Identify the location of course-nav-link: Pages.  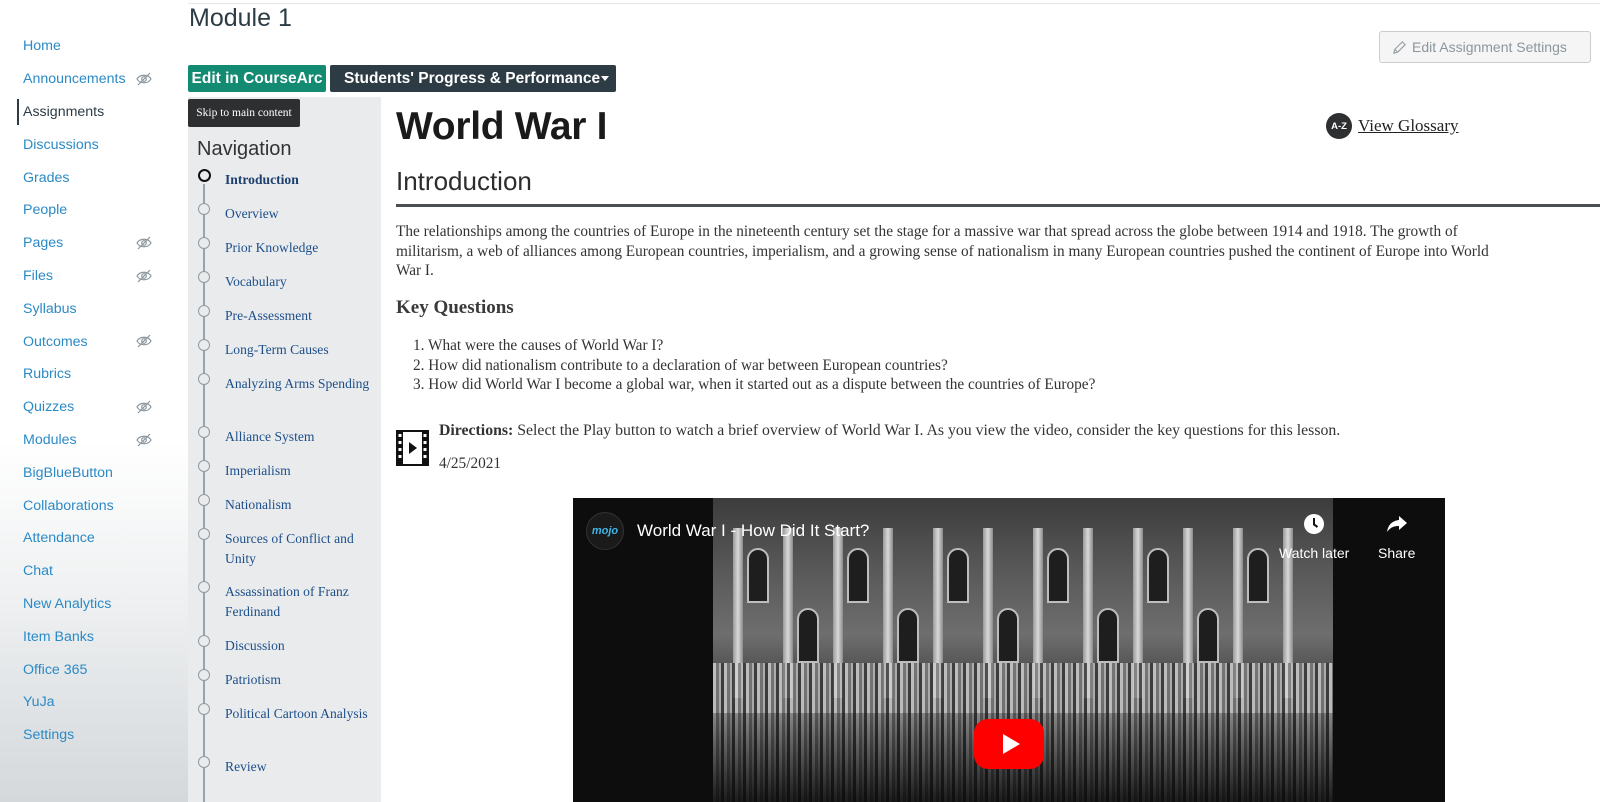
(43, 243).